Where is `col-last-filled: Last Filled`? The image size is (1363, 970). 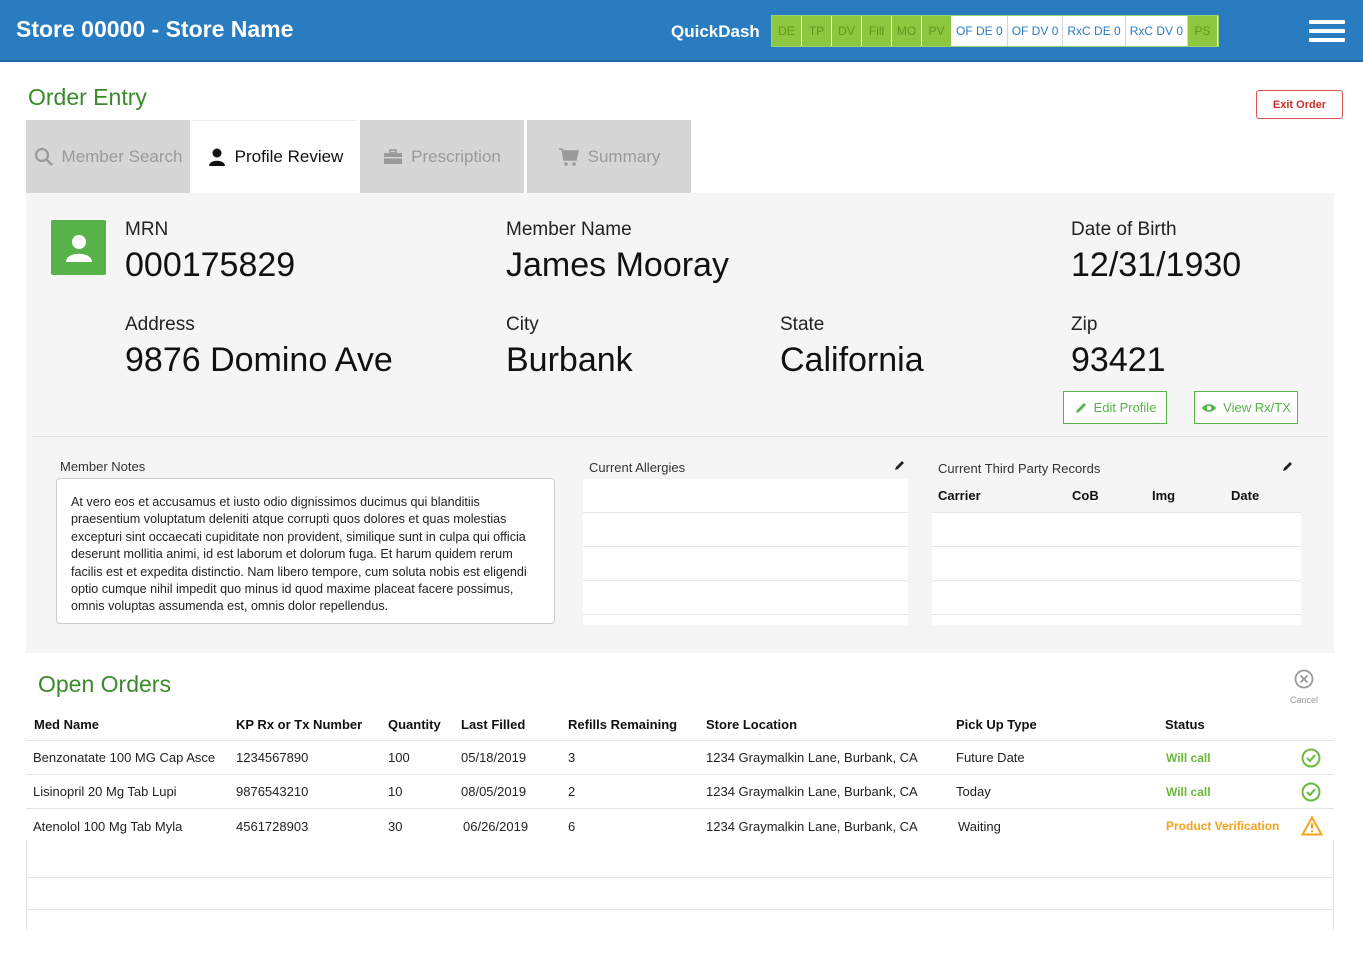 col-last-filled: Last Filled is located at coordinates (493, 724).